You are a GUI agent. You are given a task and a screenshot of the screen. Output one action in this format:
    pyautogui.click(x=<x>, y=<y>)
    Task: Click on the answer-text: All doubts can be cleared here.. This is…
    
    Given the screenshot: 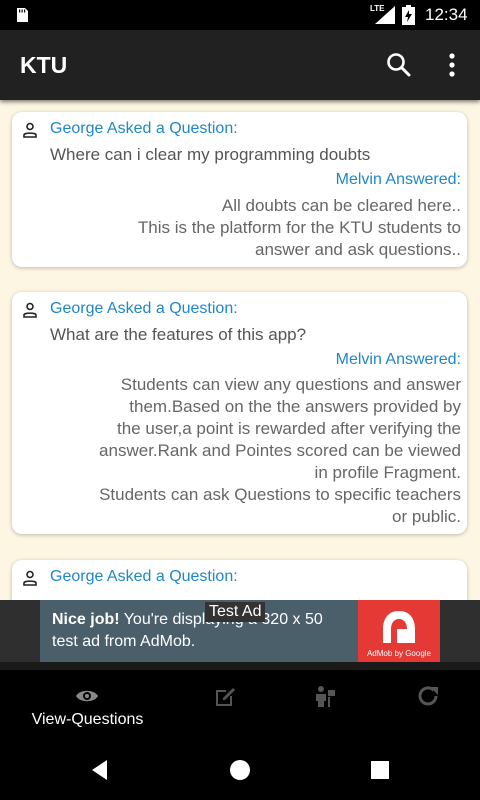 What is the action you would take?
    pyautogui.click(x=251, y=228)
    